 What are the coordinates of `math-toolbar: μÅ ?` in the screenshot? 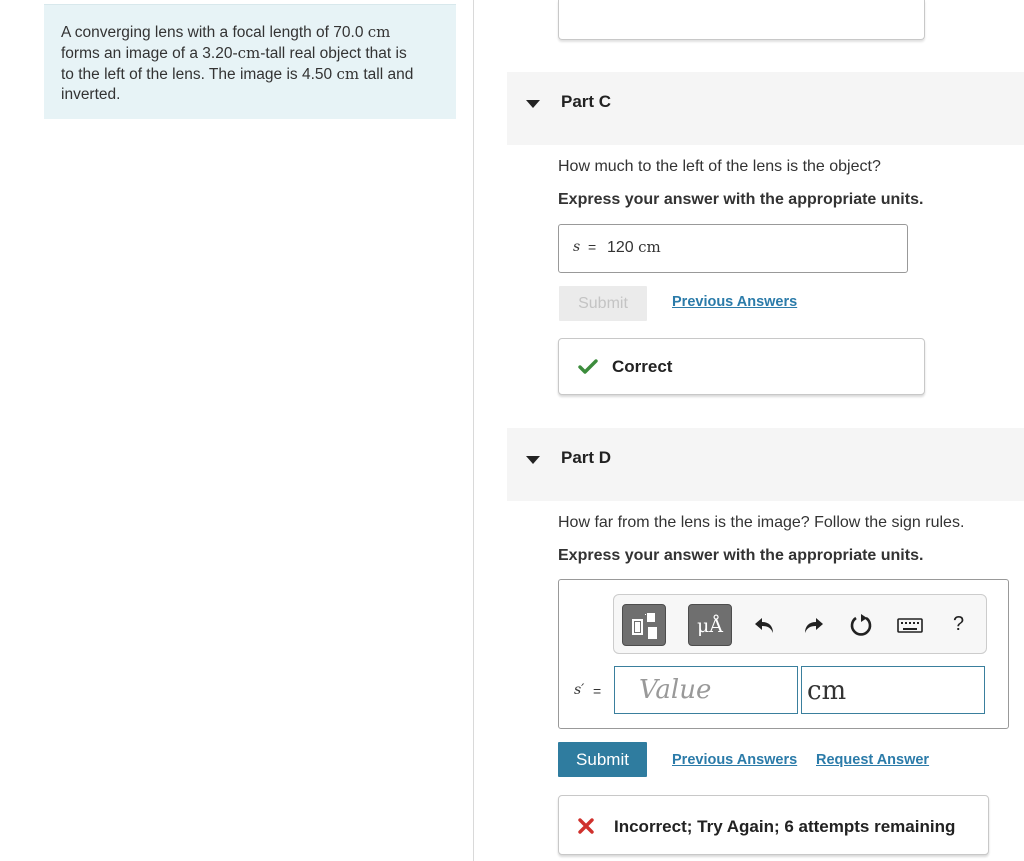 It's located at (800, 624).